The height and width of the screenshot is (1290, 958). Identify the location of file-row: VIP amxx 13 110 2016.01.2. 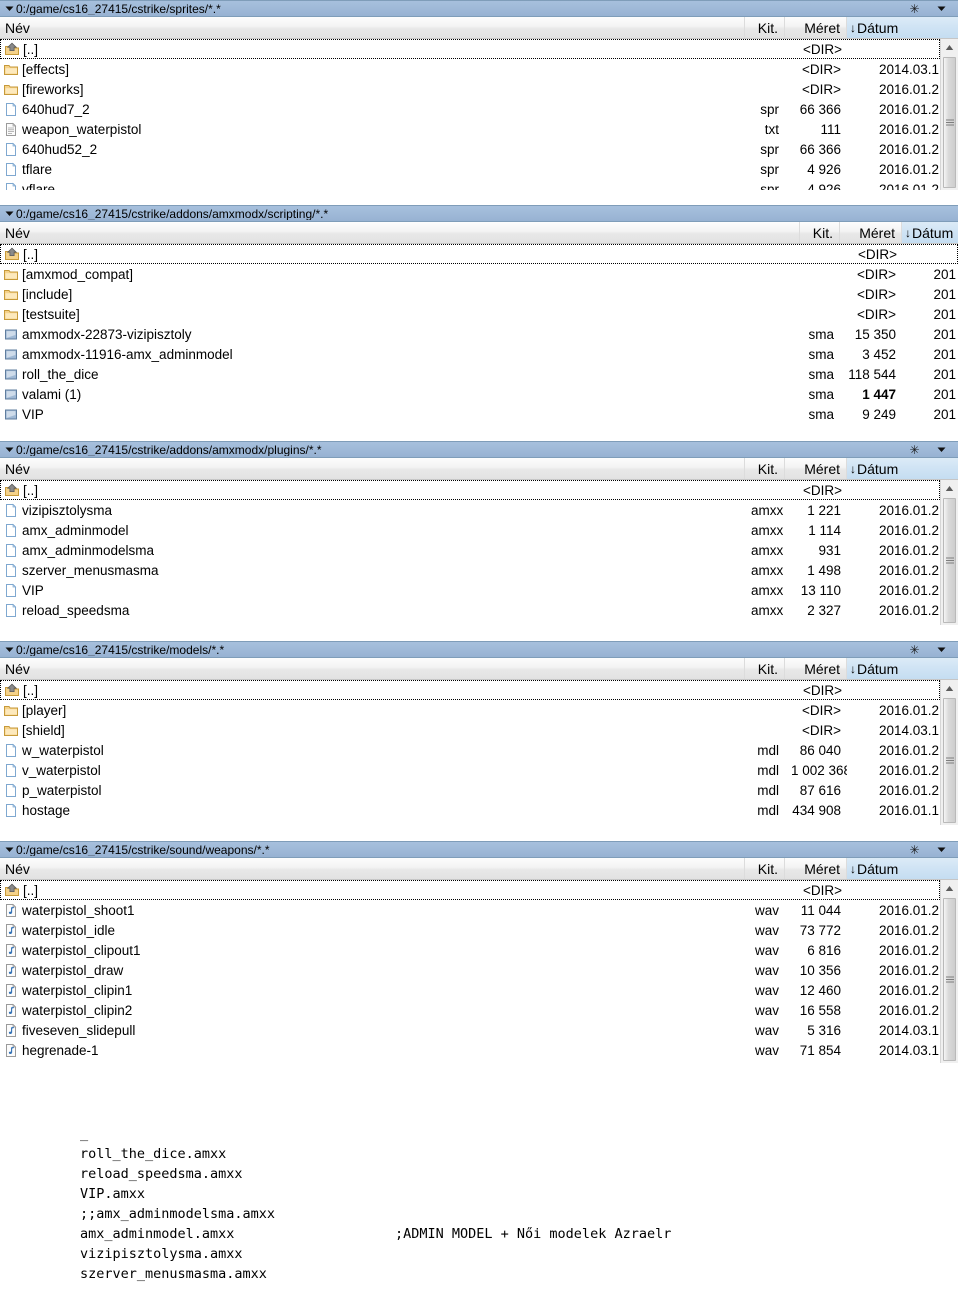
(470, 590).